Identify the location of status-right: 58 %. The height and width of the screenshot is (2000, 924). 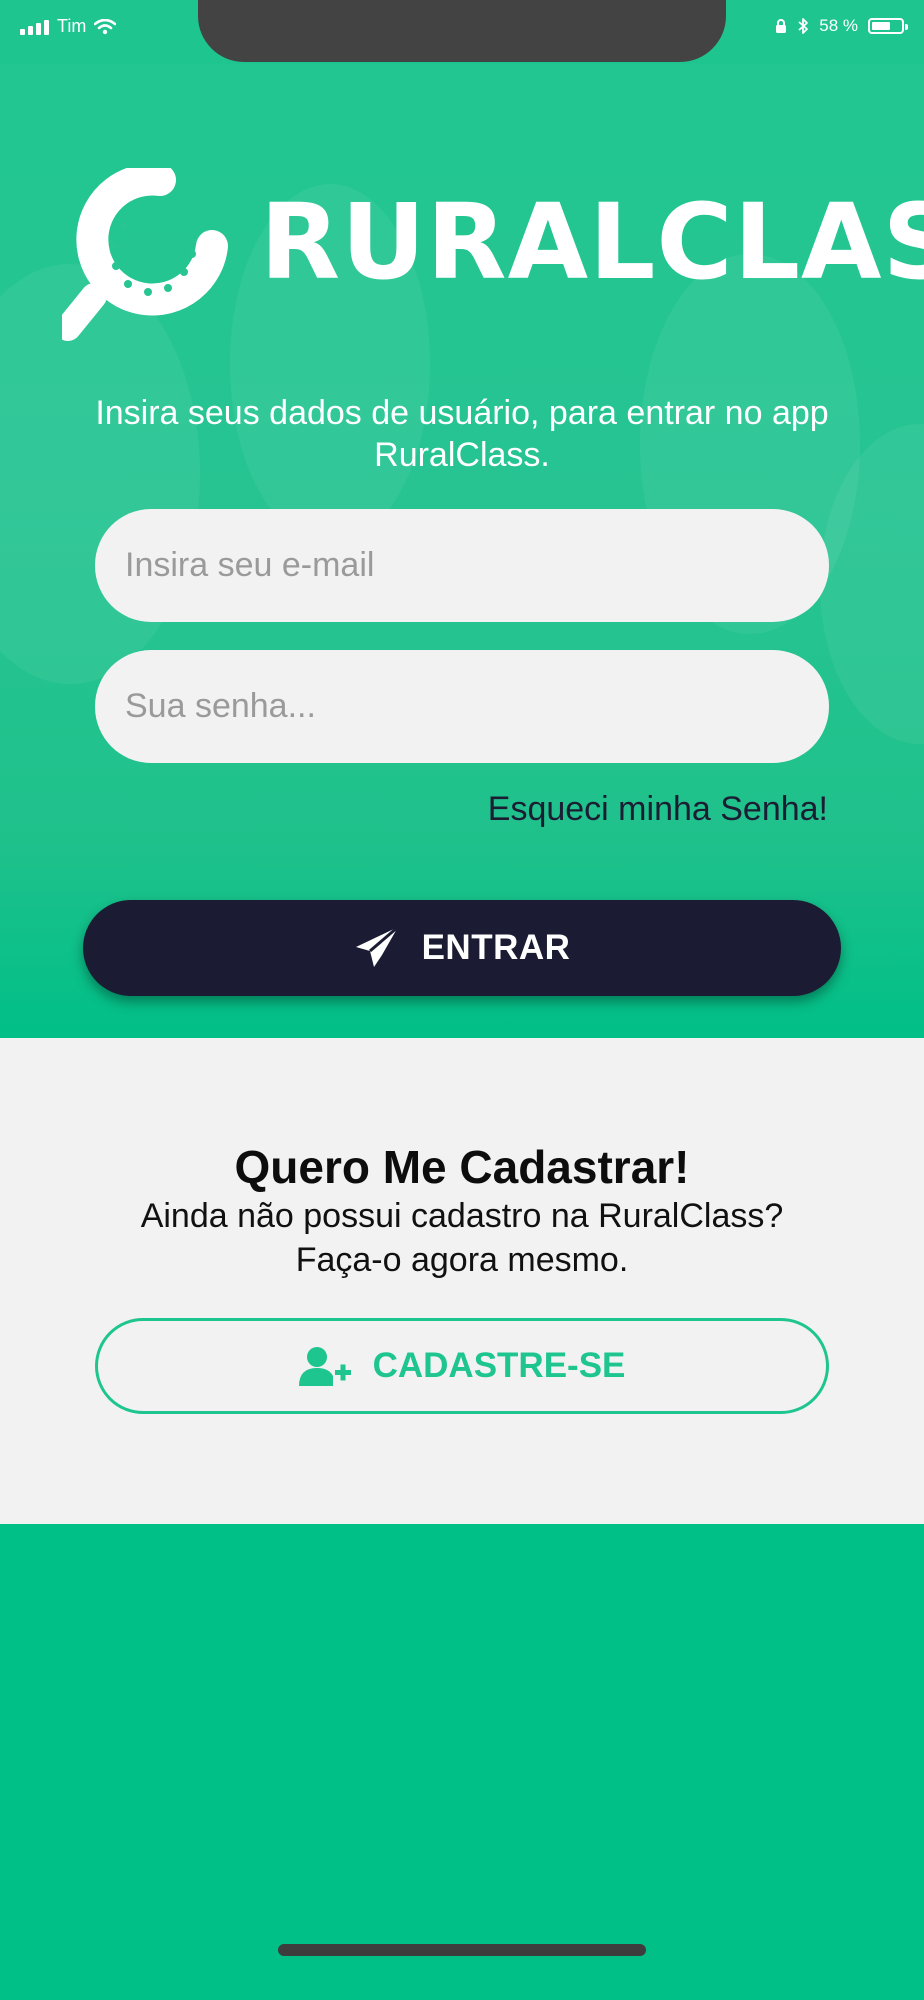
(841, 26).